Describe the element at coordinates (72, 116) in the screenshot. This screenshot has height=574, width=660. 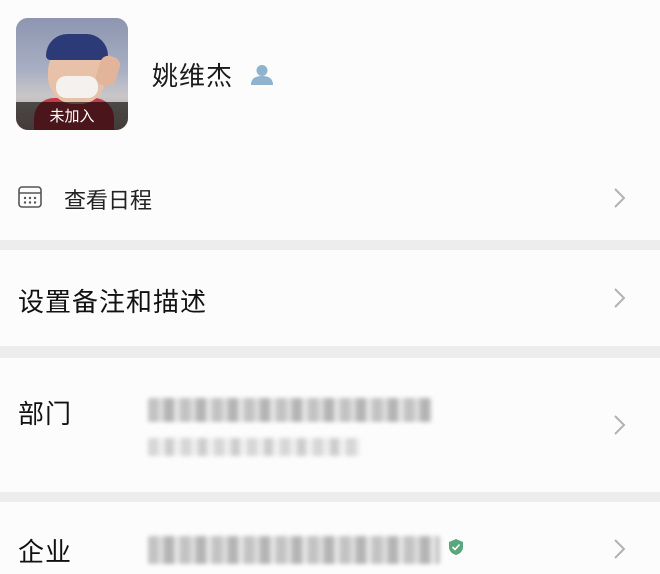
I see `avatar-status-label: 未加入` at that location.